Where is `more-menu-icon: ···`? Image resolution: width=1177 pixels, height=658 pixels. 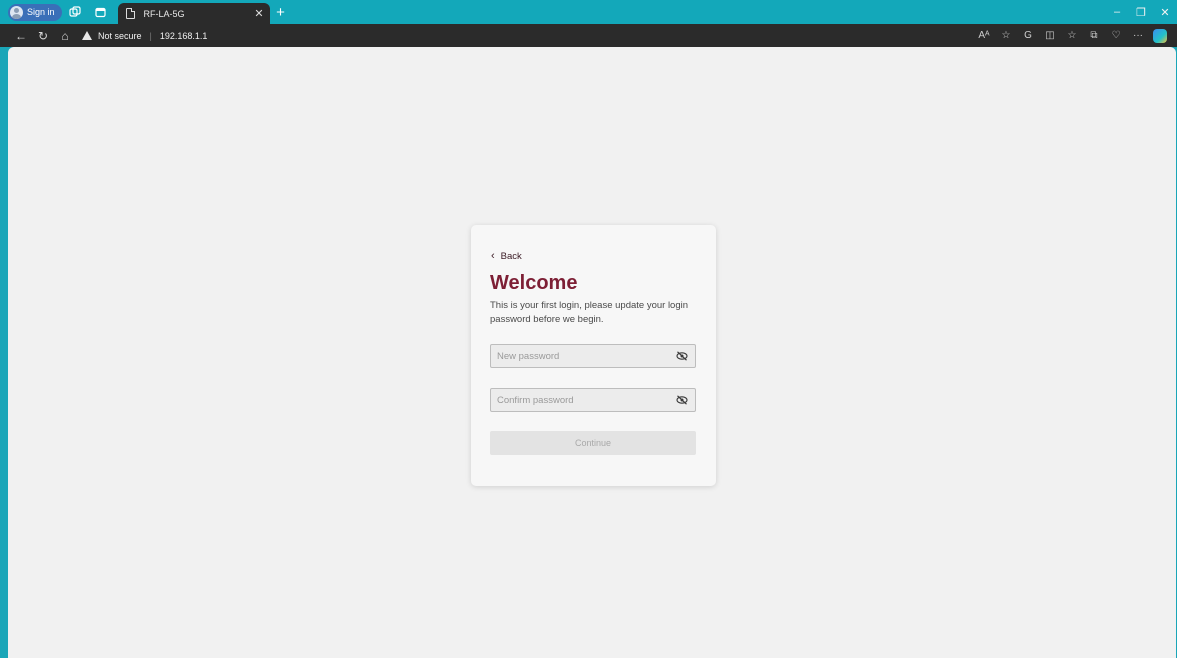
more-menu-icon: ··· is located at coordinates (1138, 35).